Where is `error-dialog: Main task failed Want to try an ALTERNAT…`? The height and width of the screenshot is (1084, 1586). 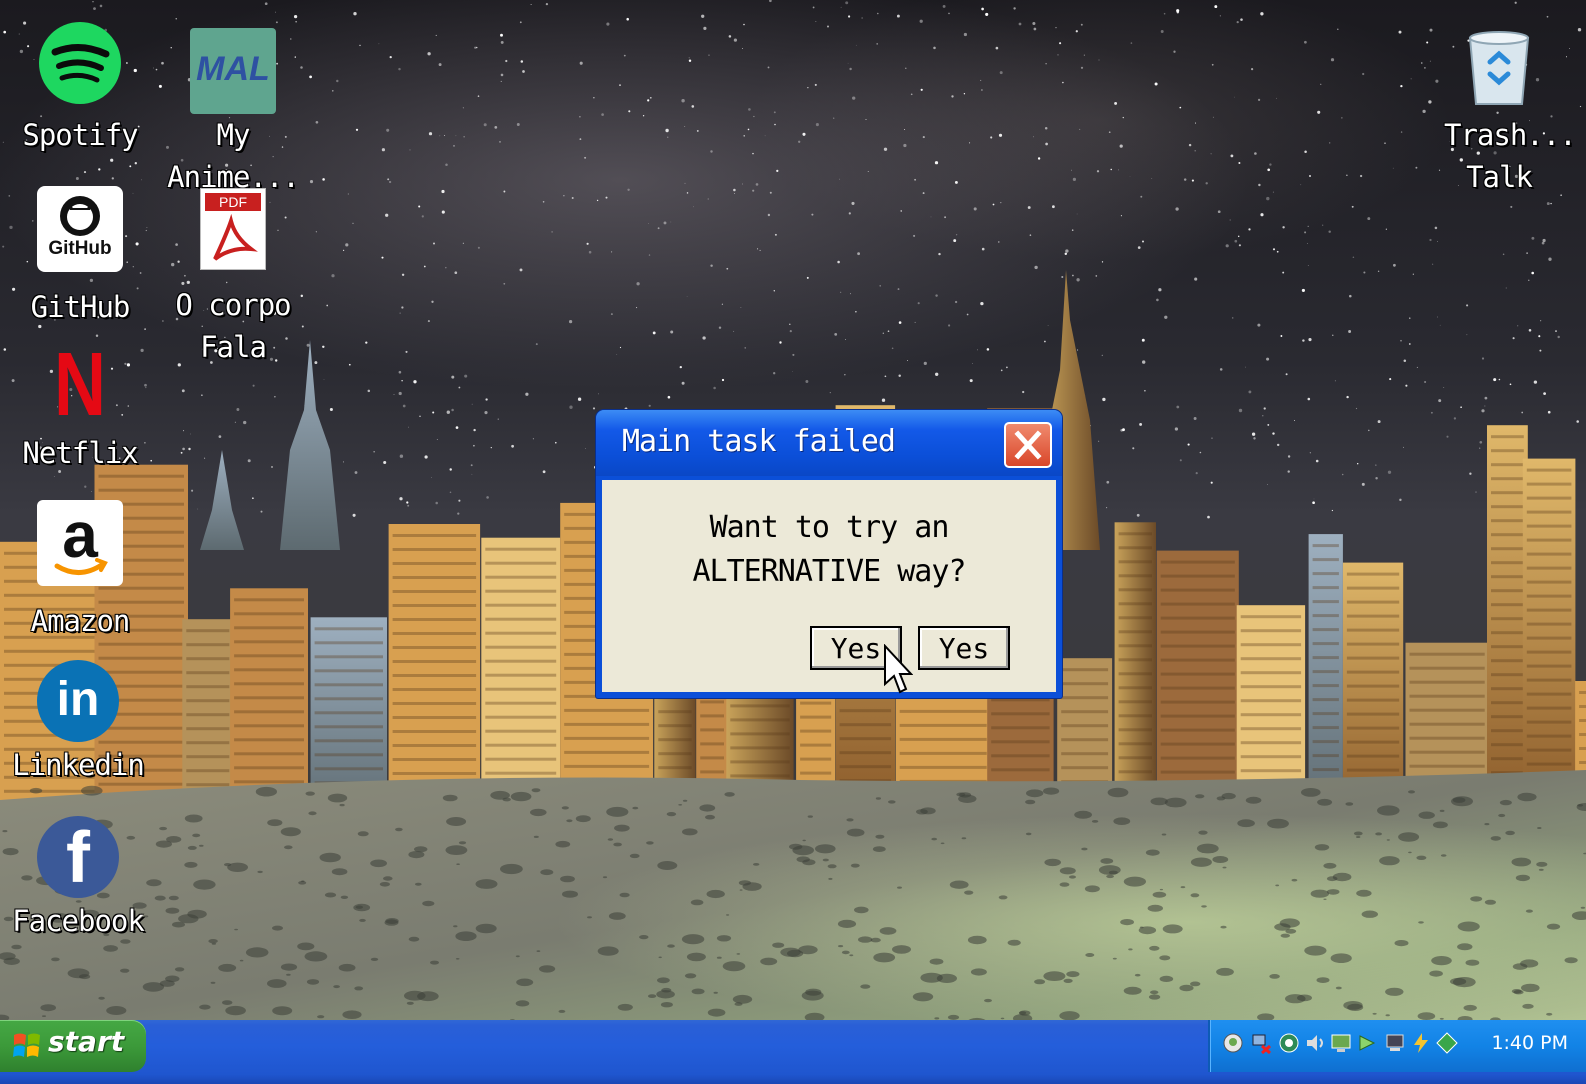
error-dialog: Main task failed Want to try an ALTERNAT… is located at coordinates (829, 554).